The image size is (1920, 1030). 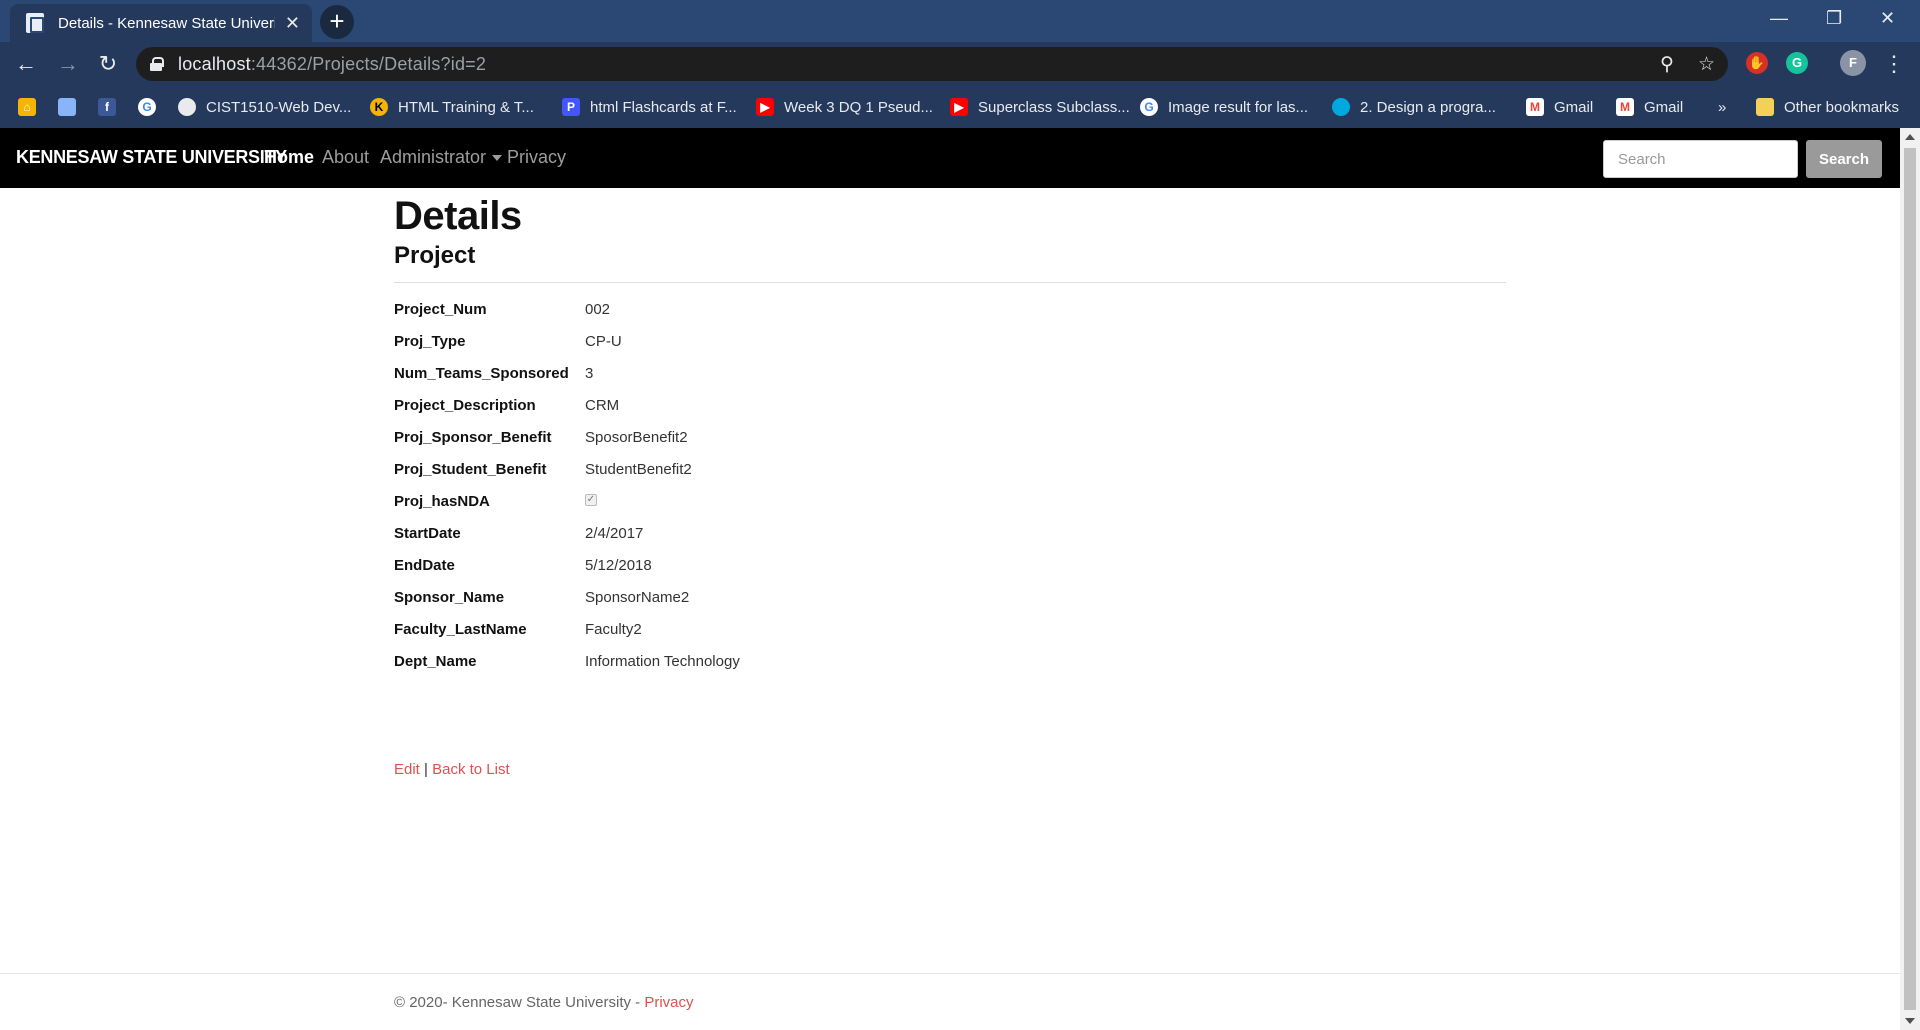 I want to click on scroll-up-icon, so click(x=1910, y=137).